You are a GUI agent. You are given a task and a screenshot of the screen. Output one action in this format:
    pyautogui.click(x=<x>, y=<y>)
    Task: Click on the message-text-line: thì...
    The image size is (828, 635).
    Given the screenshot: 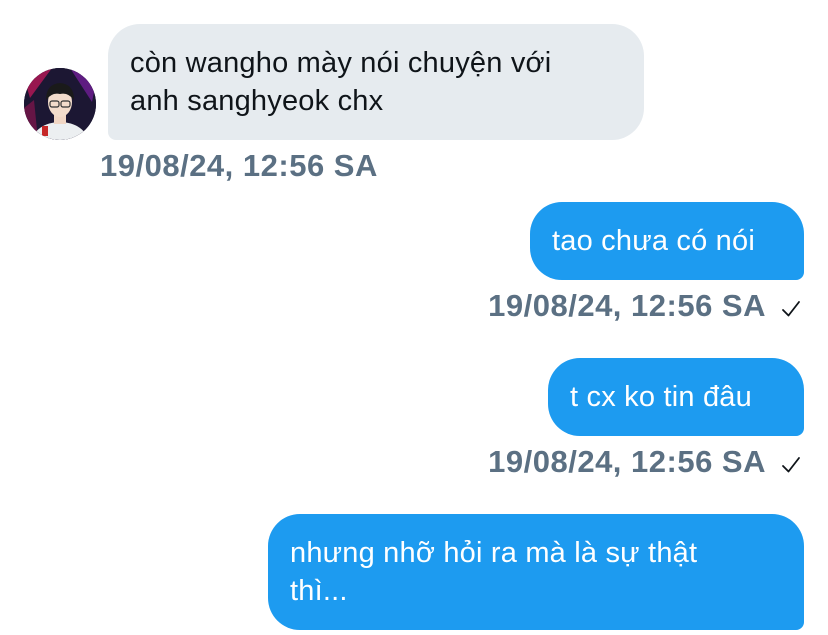 What is the action you would take?
    pyautogui.click(x=319, y=591)
    